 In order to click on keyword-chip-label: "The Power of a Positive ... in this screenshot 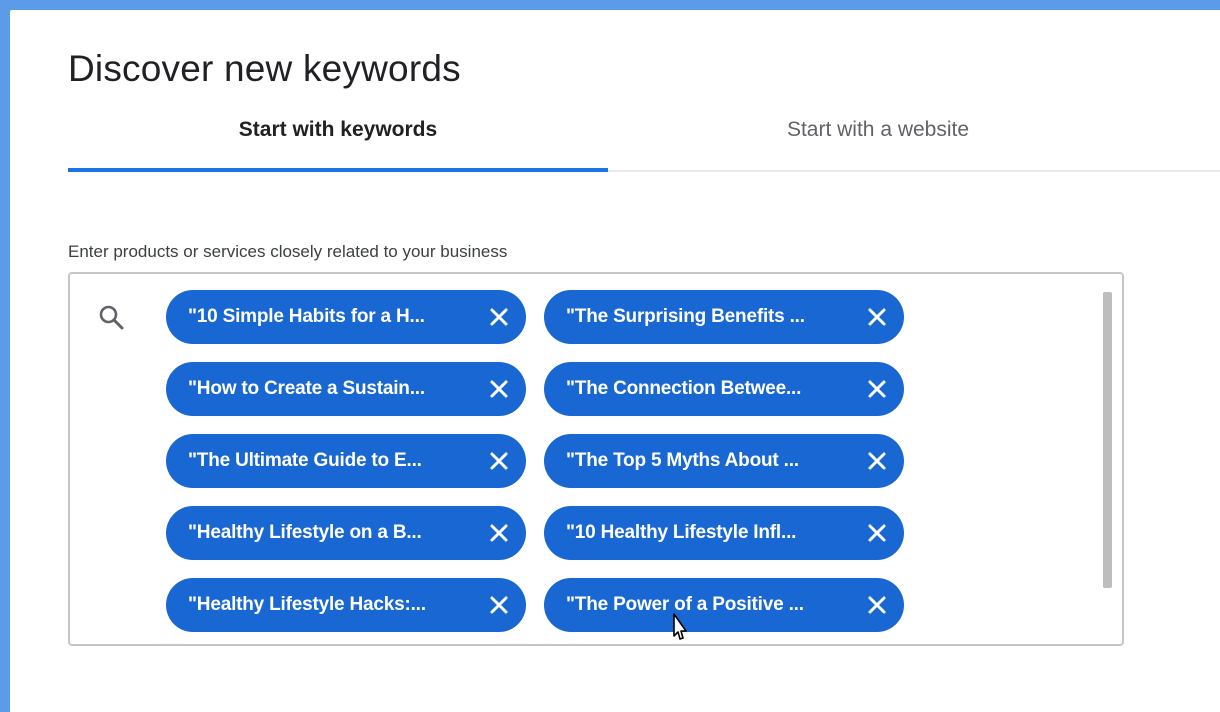, I will do `click(685, 604)`.